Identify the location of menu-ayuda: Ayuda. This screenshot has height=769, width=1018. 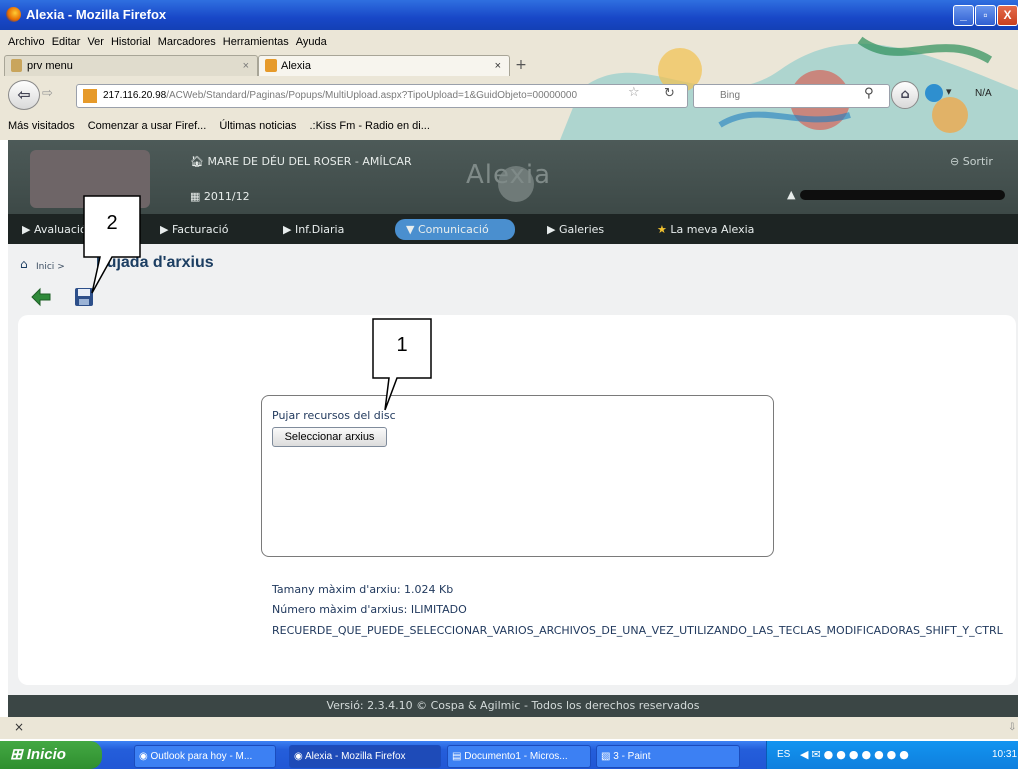
(311, 42).